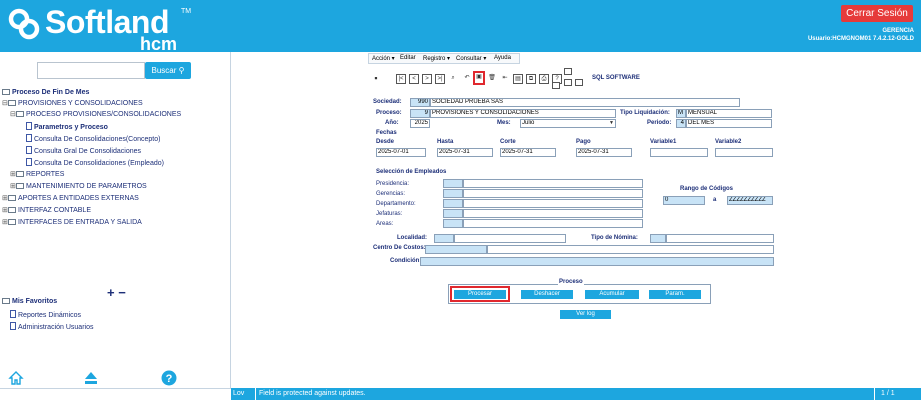 The height and width of the screenshot is (400, 921). What do you see at coordinates (427, 79) in the screenshot?
I see `next-record-icon: >` at bounding box center [427, 79].